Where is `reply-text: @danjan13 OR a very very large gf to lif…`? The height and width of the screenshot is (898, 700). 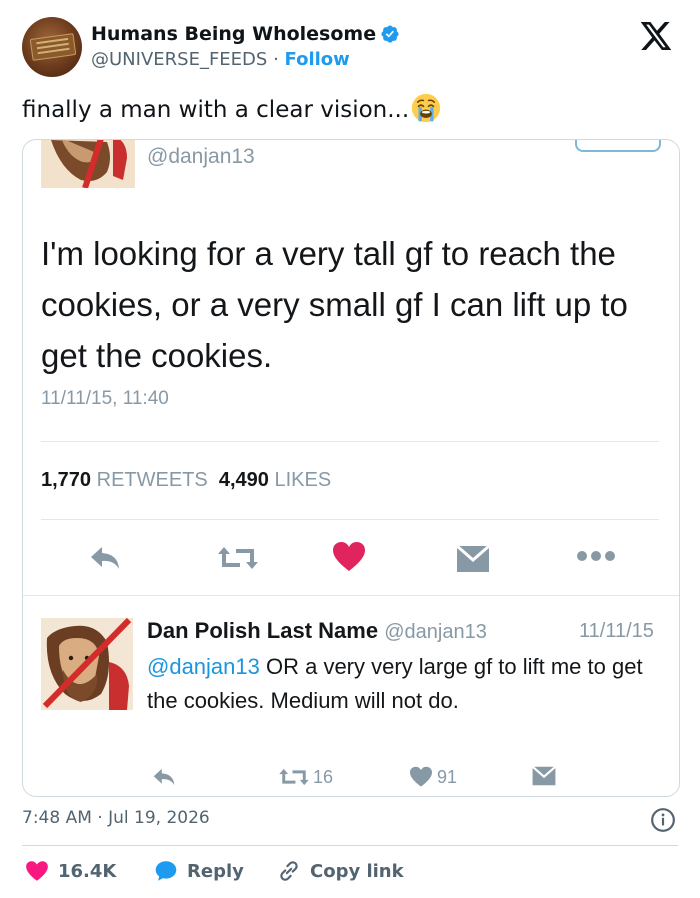
reply-text: @danjan13 OR a very very large gf to lif… is located at coordinates (407, 684).